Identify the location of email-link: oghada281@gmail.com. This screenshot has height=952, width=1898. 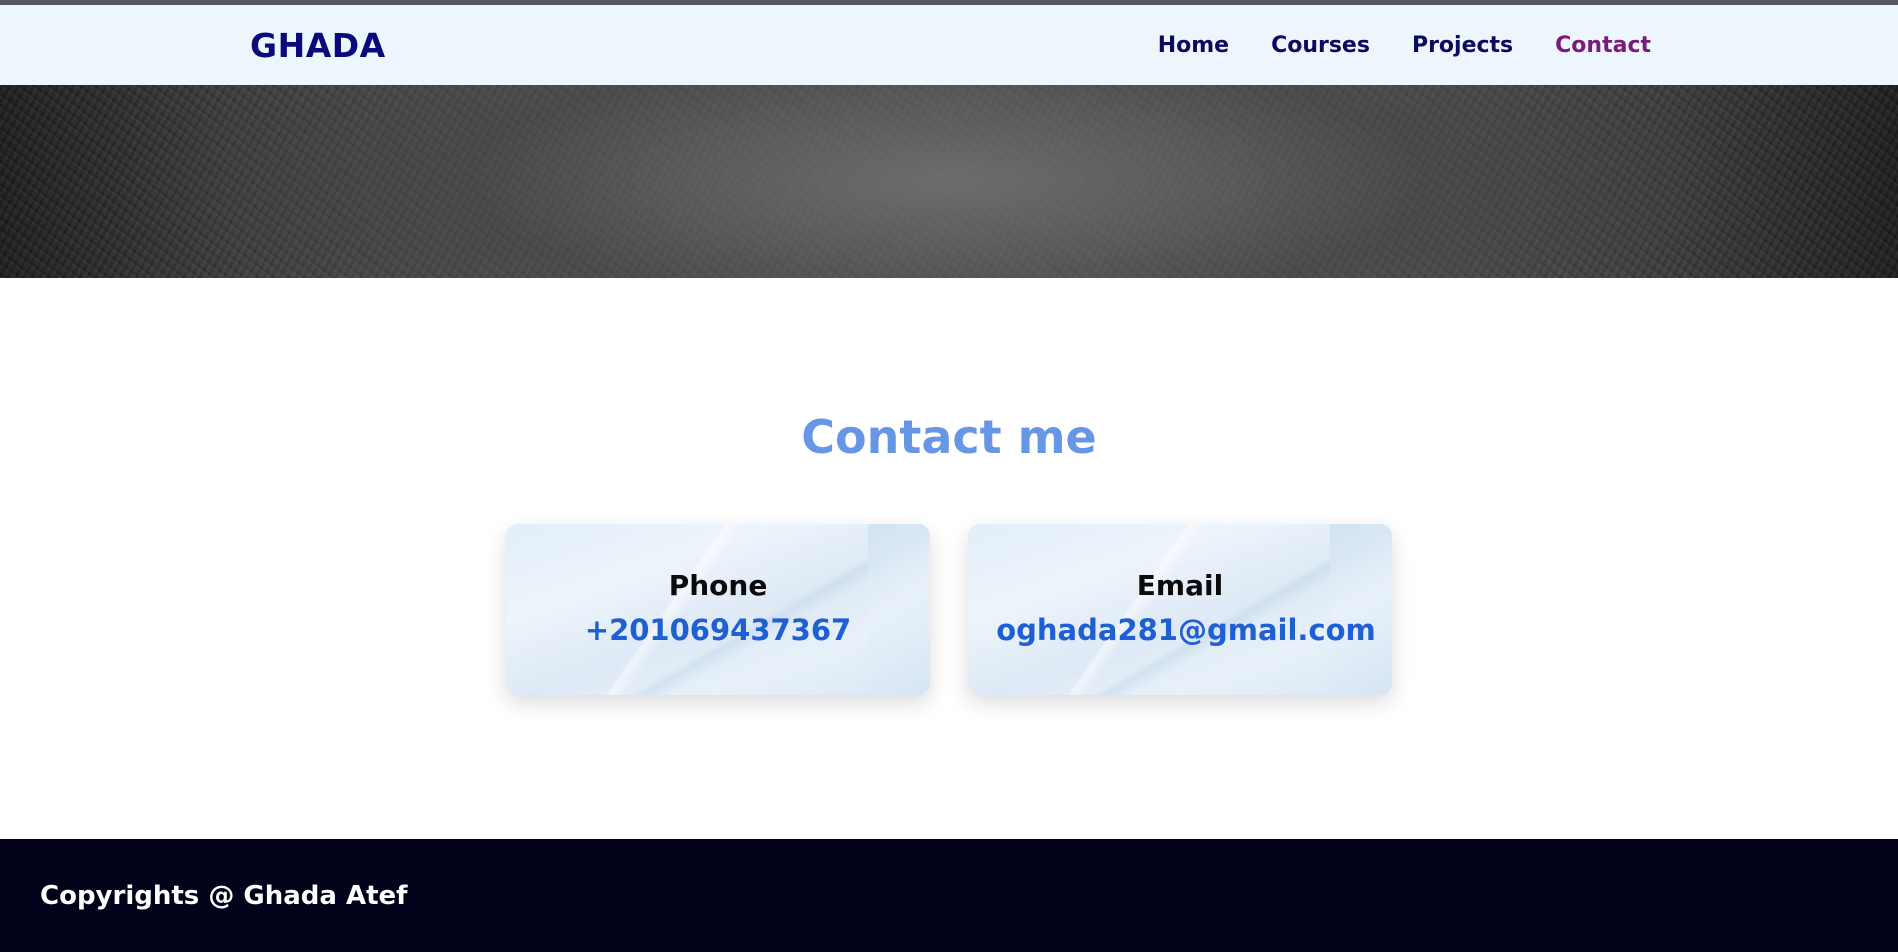
(1183, 630).